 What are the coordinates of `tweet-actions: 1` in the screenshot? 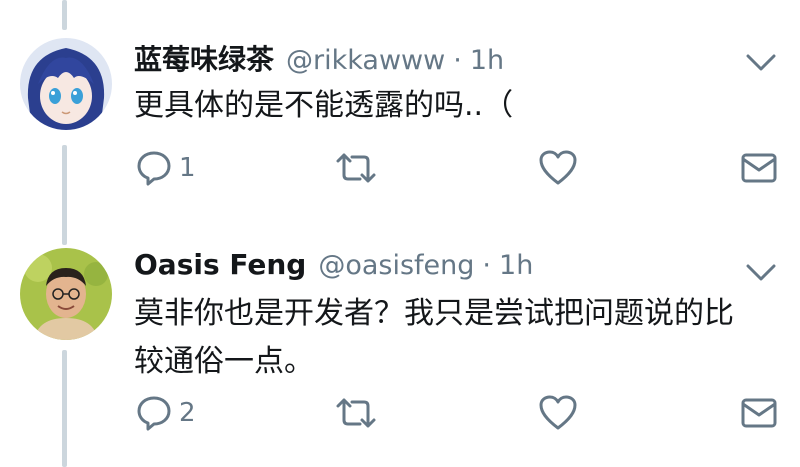 It's located at (400, 168).